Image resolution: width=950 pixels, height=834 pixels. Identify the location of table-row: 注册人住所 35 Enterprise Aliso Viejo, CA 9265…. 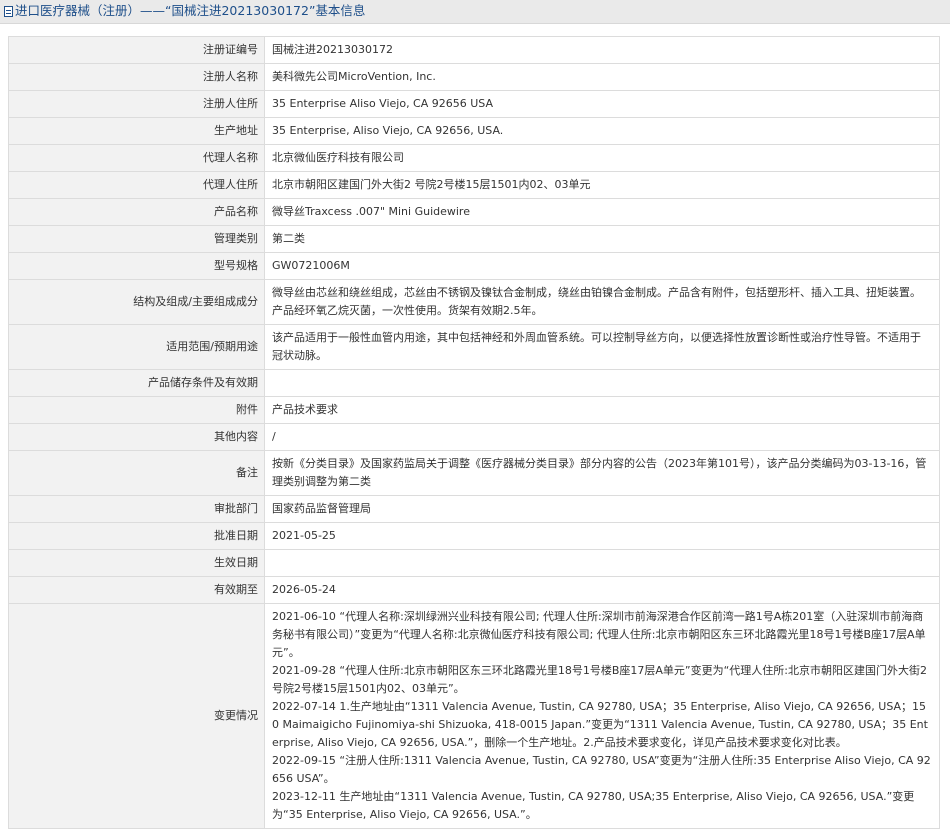
(474, 104).